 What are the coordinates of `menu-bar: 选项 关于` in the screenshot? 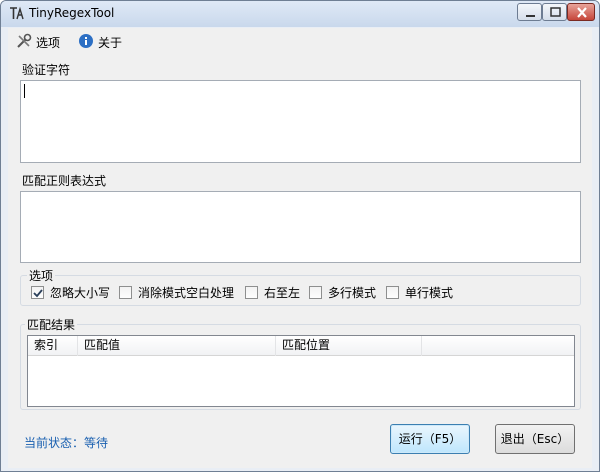 It's located at (300, 42).